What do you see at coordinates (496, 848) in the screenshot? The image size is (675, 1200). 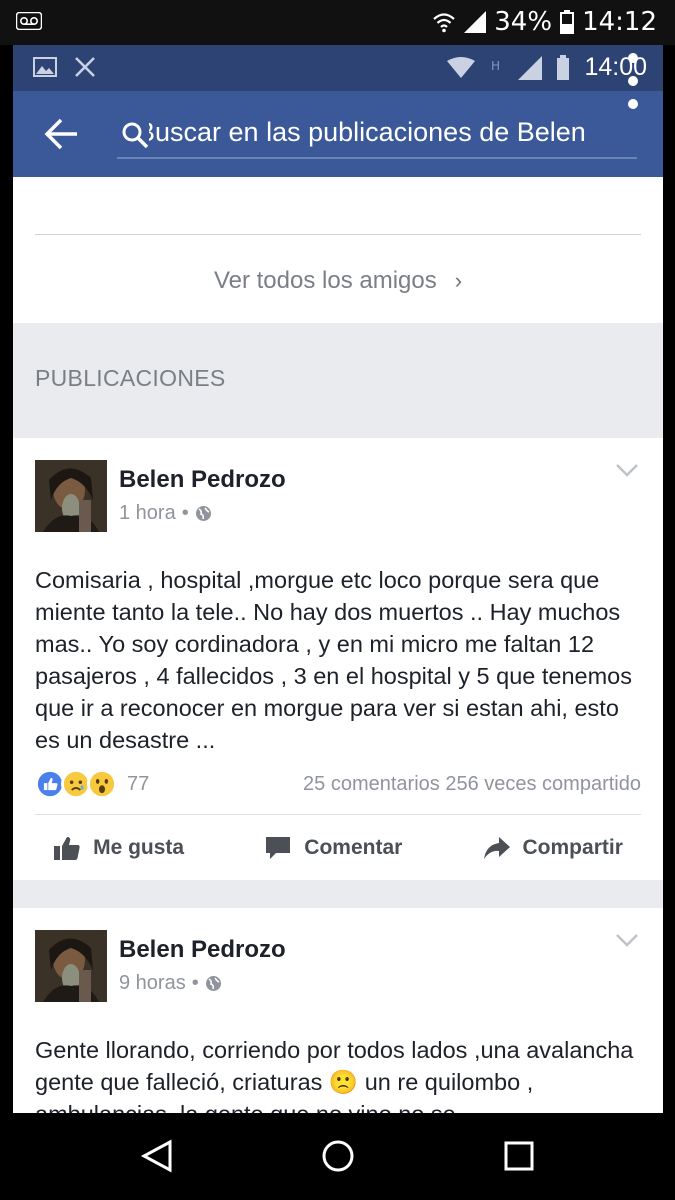 I see `share-icon` at bounding box center [496, 848].